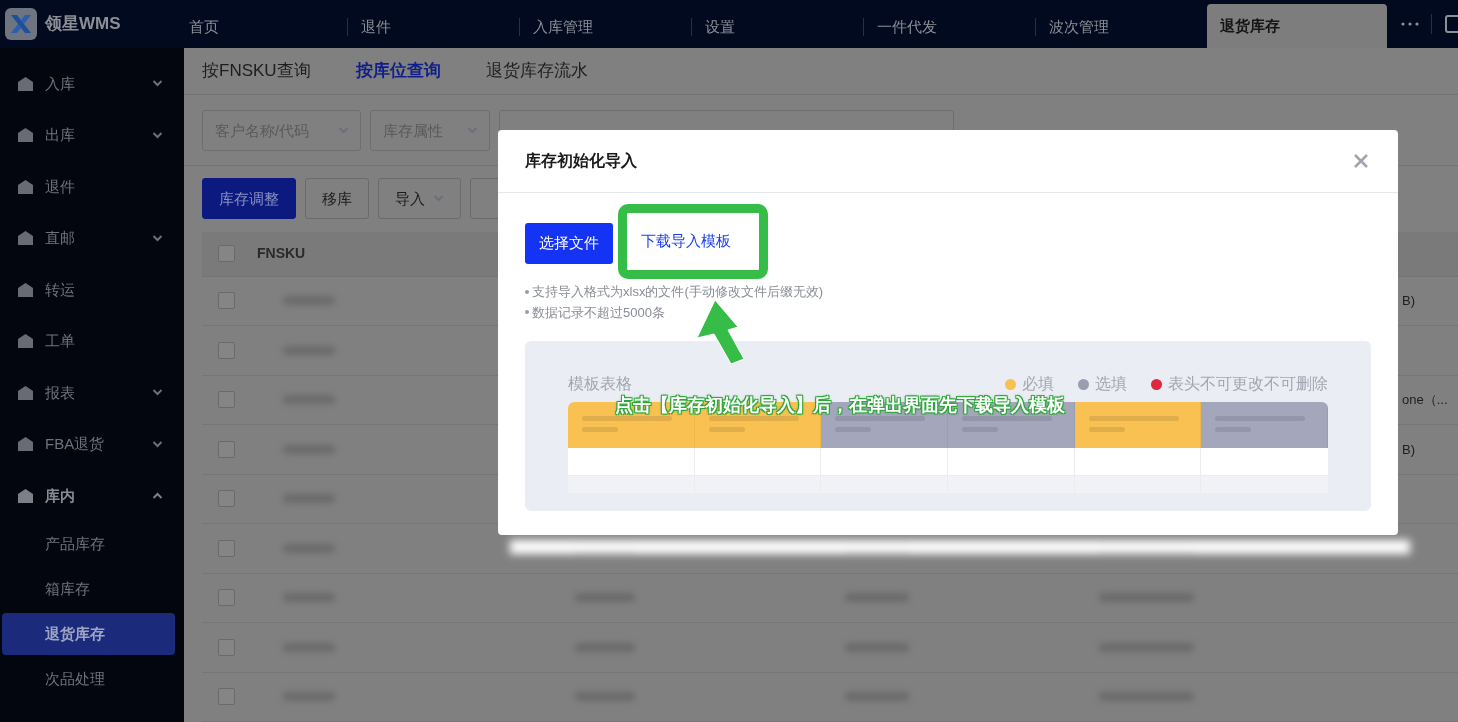  What do you see at coordinates (720, 332) in the screenshot?
I see `arrow-drawing` at bounding box center [720, 332].